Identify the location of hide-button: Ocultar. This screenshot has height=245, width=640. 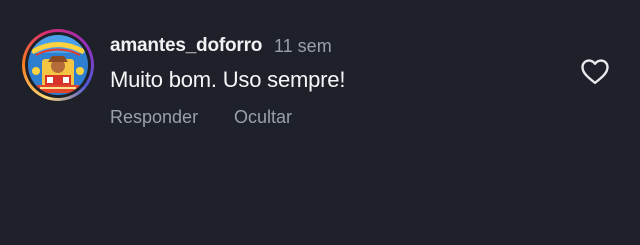
(263, 117).